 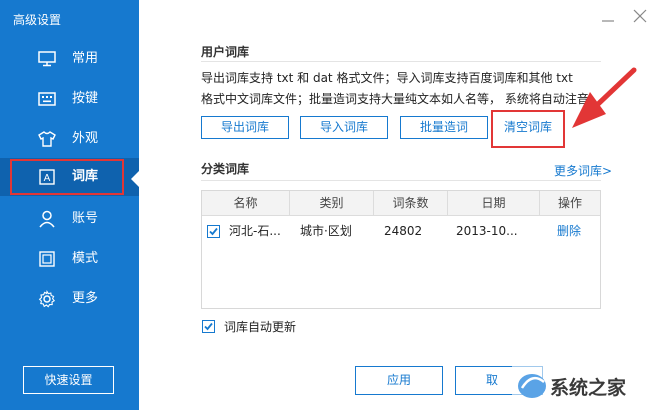 I want to click on sidebar-item-label: 按键, so click(x=85, y=98).